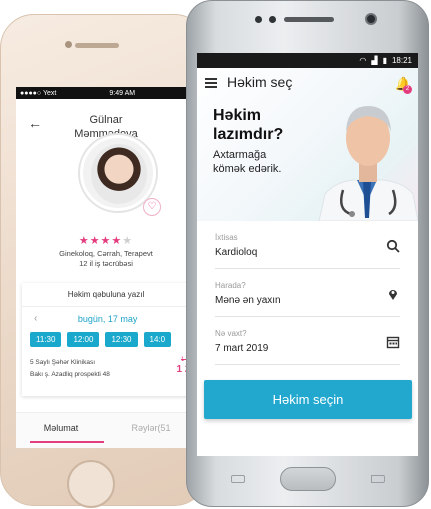  Describe the element at coordinates (100, 241) in the screenshot. I see `rating-filled-stars: ★★★★` at that location.